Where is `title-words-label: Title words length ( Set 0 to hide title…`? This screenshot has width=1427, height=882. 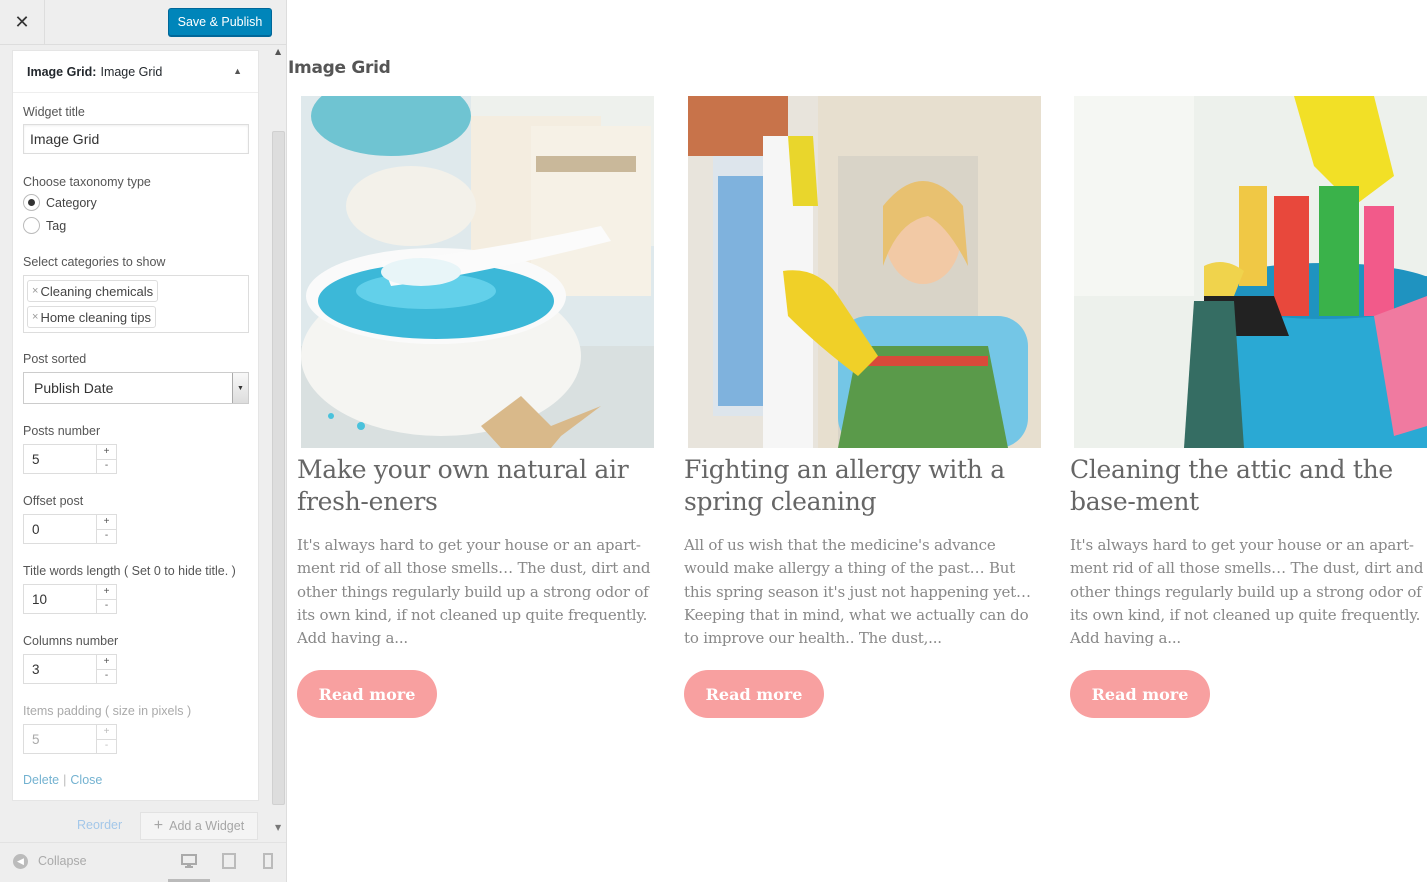
title-words-label: Title words length ( Set 0 to hide title… is located at coordinates (129, 571).